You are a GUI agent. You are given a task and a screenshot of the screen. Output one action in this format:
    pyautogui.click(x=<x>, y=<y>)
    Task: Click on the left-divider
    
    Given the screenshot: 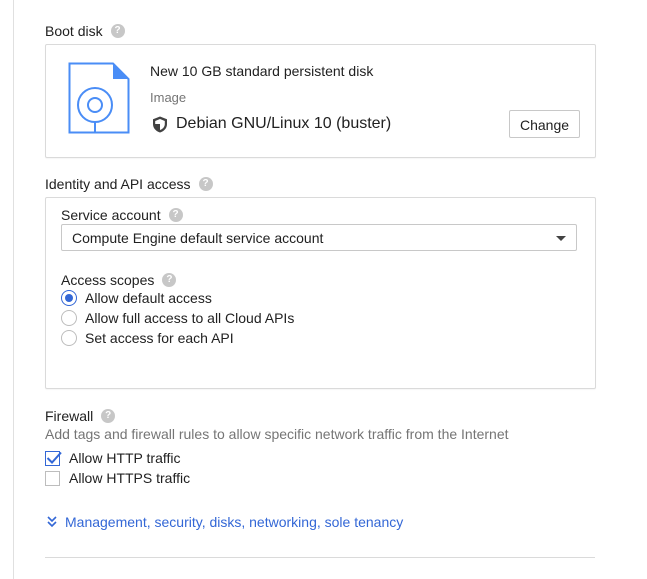 What is the action you would take?
    pyautogui.click(x=13, y=289)
    